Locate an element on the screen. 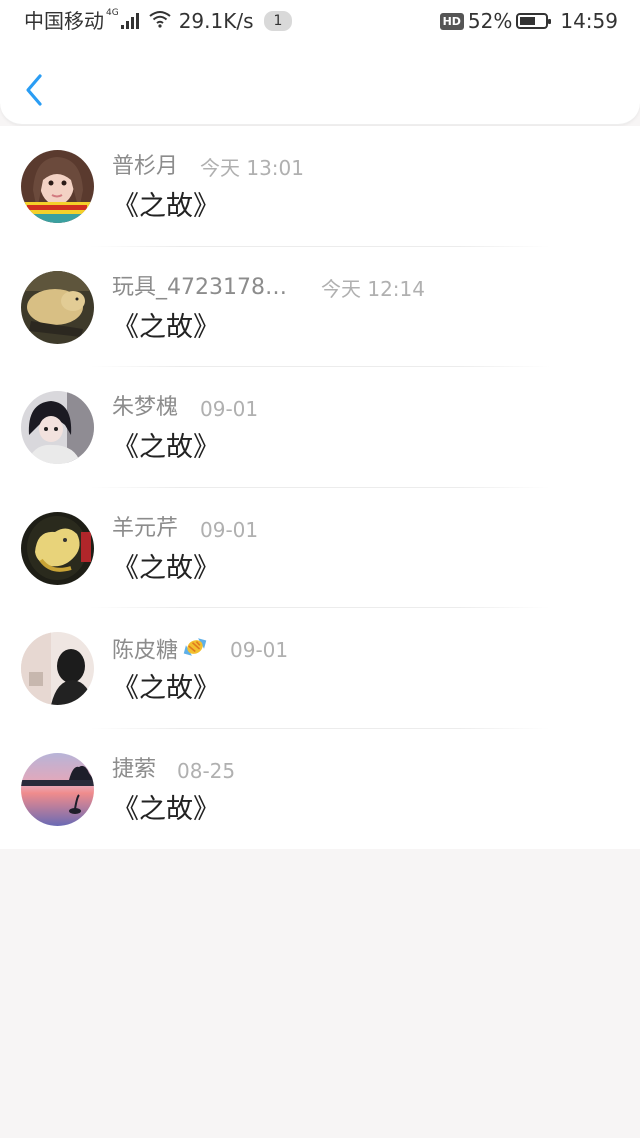 Image resolution: width=640 pixels, height=1138 pixels. sender-name: 捷萦 is located at coordinates (134, 769).